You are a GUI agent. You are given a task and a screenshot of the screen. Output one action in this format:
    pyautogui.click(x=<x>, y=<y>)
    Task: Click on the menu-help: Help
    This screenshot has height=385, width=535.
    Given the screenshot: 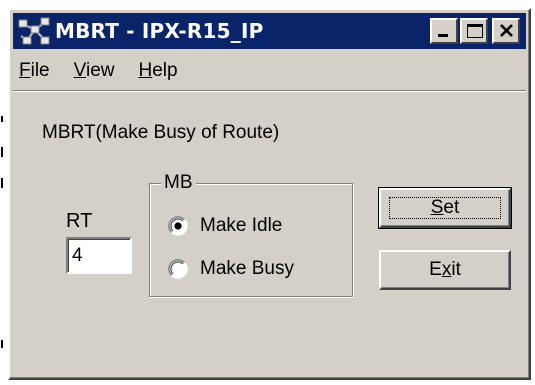 What is the action you would take?
    pyautogui.click(x=157, y=71)
    